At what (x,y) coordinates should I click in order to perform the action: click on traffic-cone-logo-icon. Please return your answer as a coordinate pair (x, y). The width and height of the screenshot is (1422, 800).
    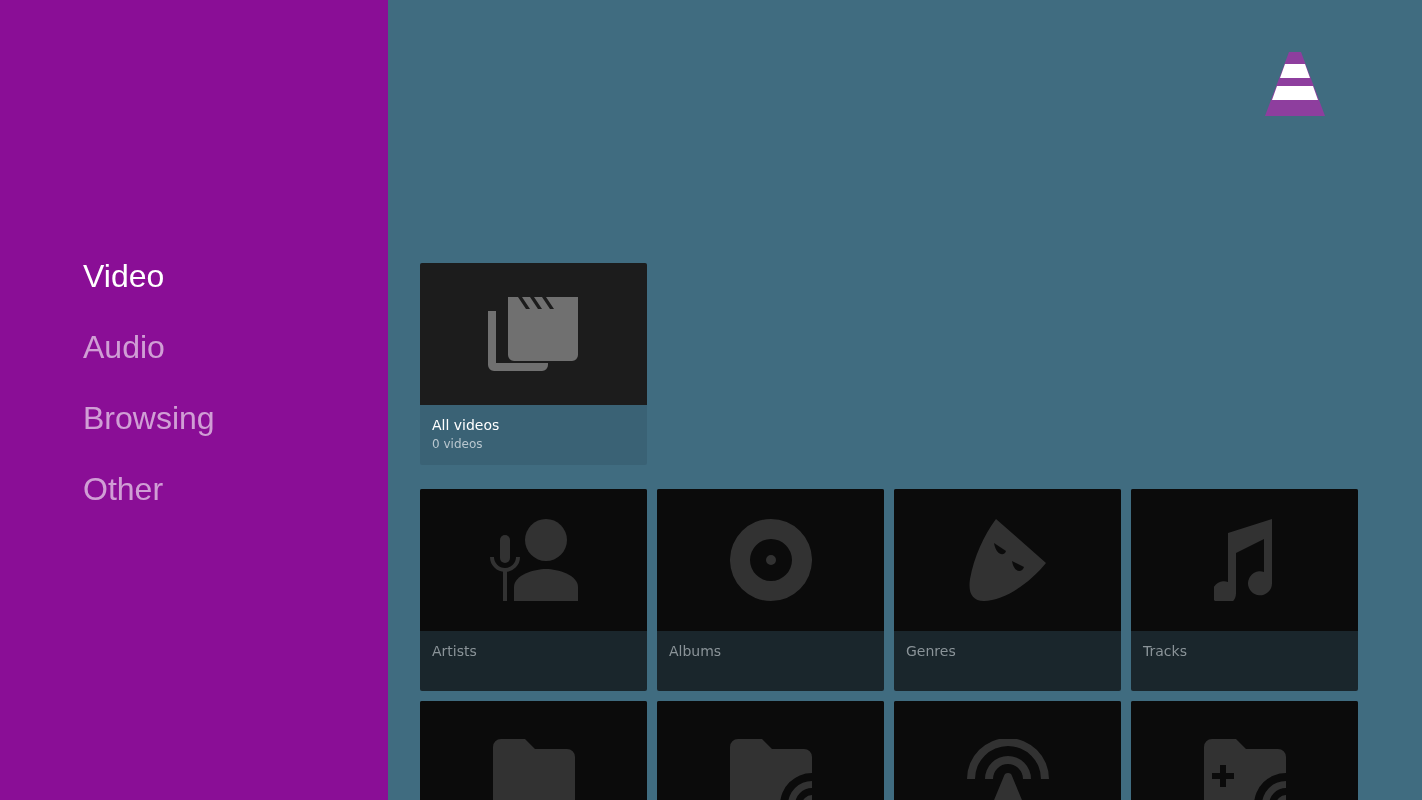
    Looking at the image, I should click on (1295, 84).